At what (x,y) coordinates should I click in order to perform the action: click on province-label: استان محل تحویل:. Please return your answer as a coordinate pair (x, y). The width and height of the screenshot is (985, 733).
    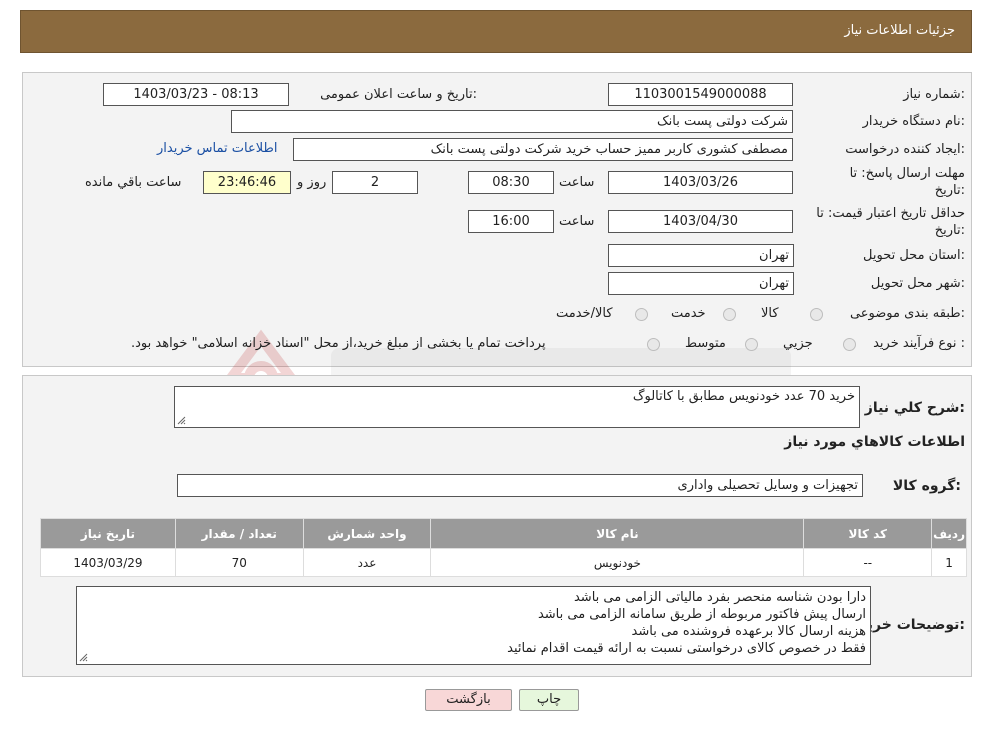
    Looking at the image, I should click on (914, 255).